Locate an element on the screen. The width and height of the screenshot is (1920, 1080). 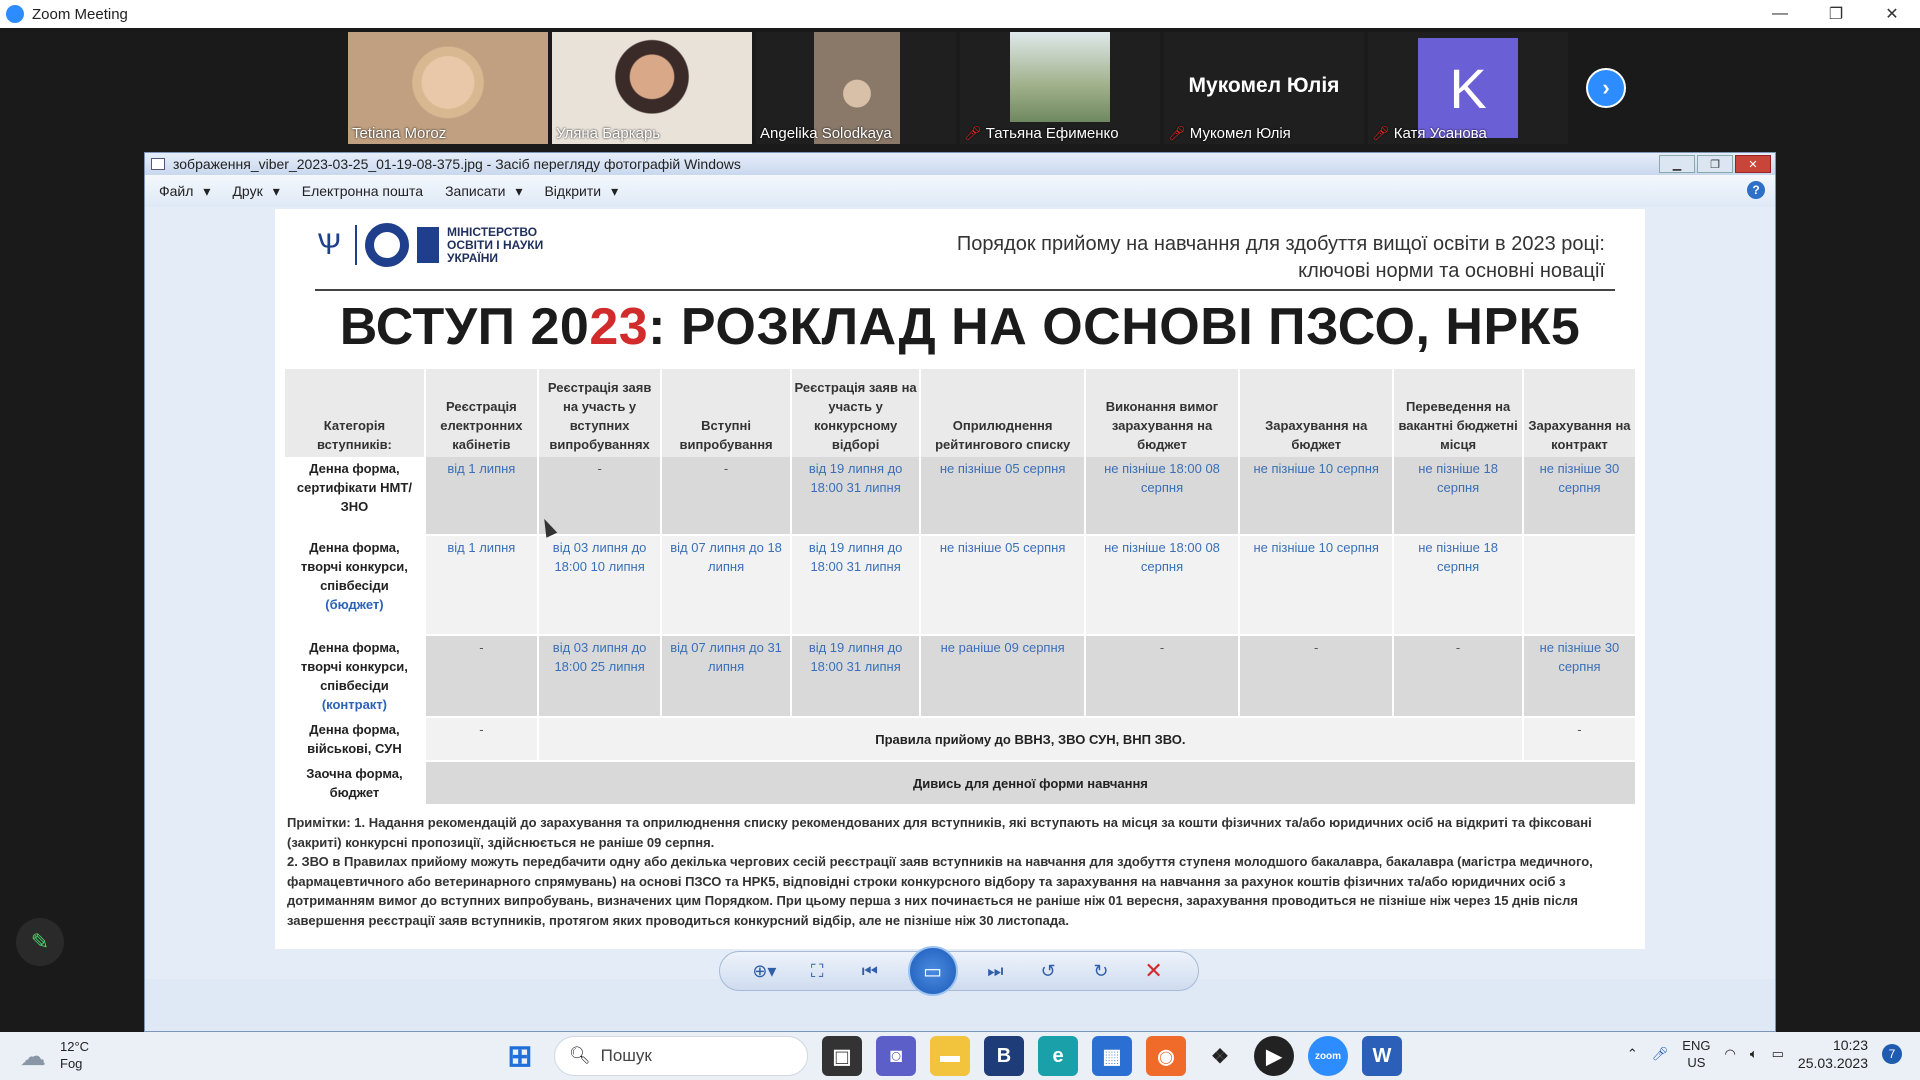
taskbar-apps: ⊞ 🔍︎ Пошук ▣ ◙ ▬ B e ▦ ◉ ❖ ▶ zoom W is located at coordinates (951, 1056).